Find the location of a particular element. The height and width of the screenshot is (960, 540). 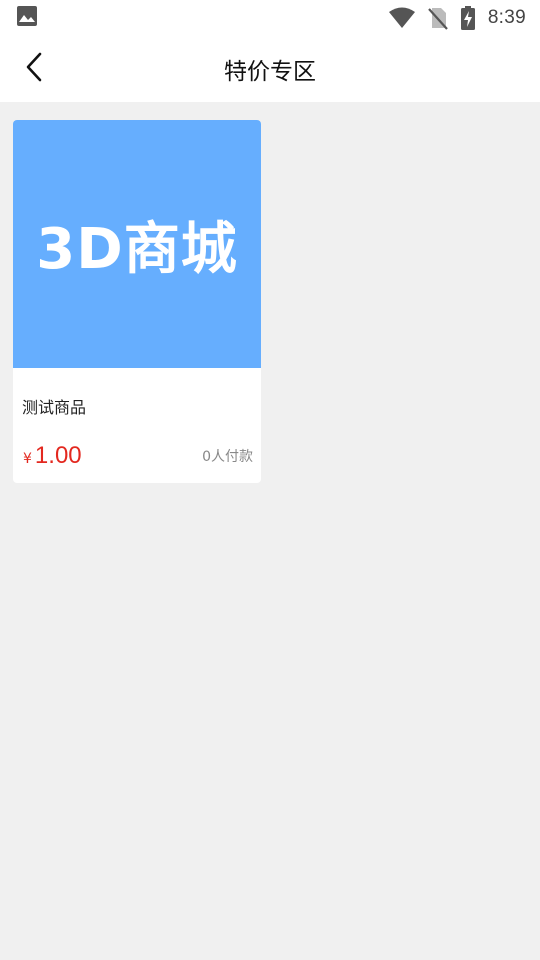

product-image: 3D商城 is located at coordinates (137, 244).